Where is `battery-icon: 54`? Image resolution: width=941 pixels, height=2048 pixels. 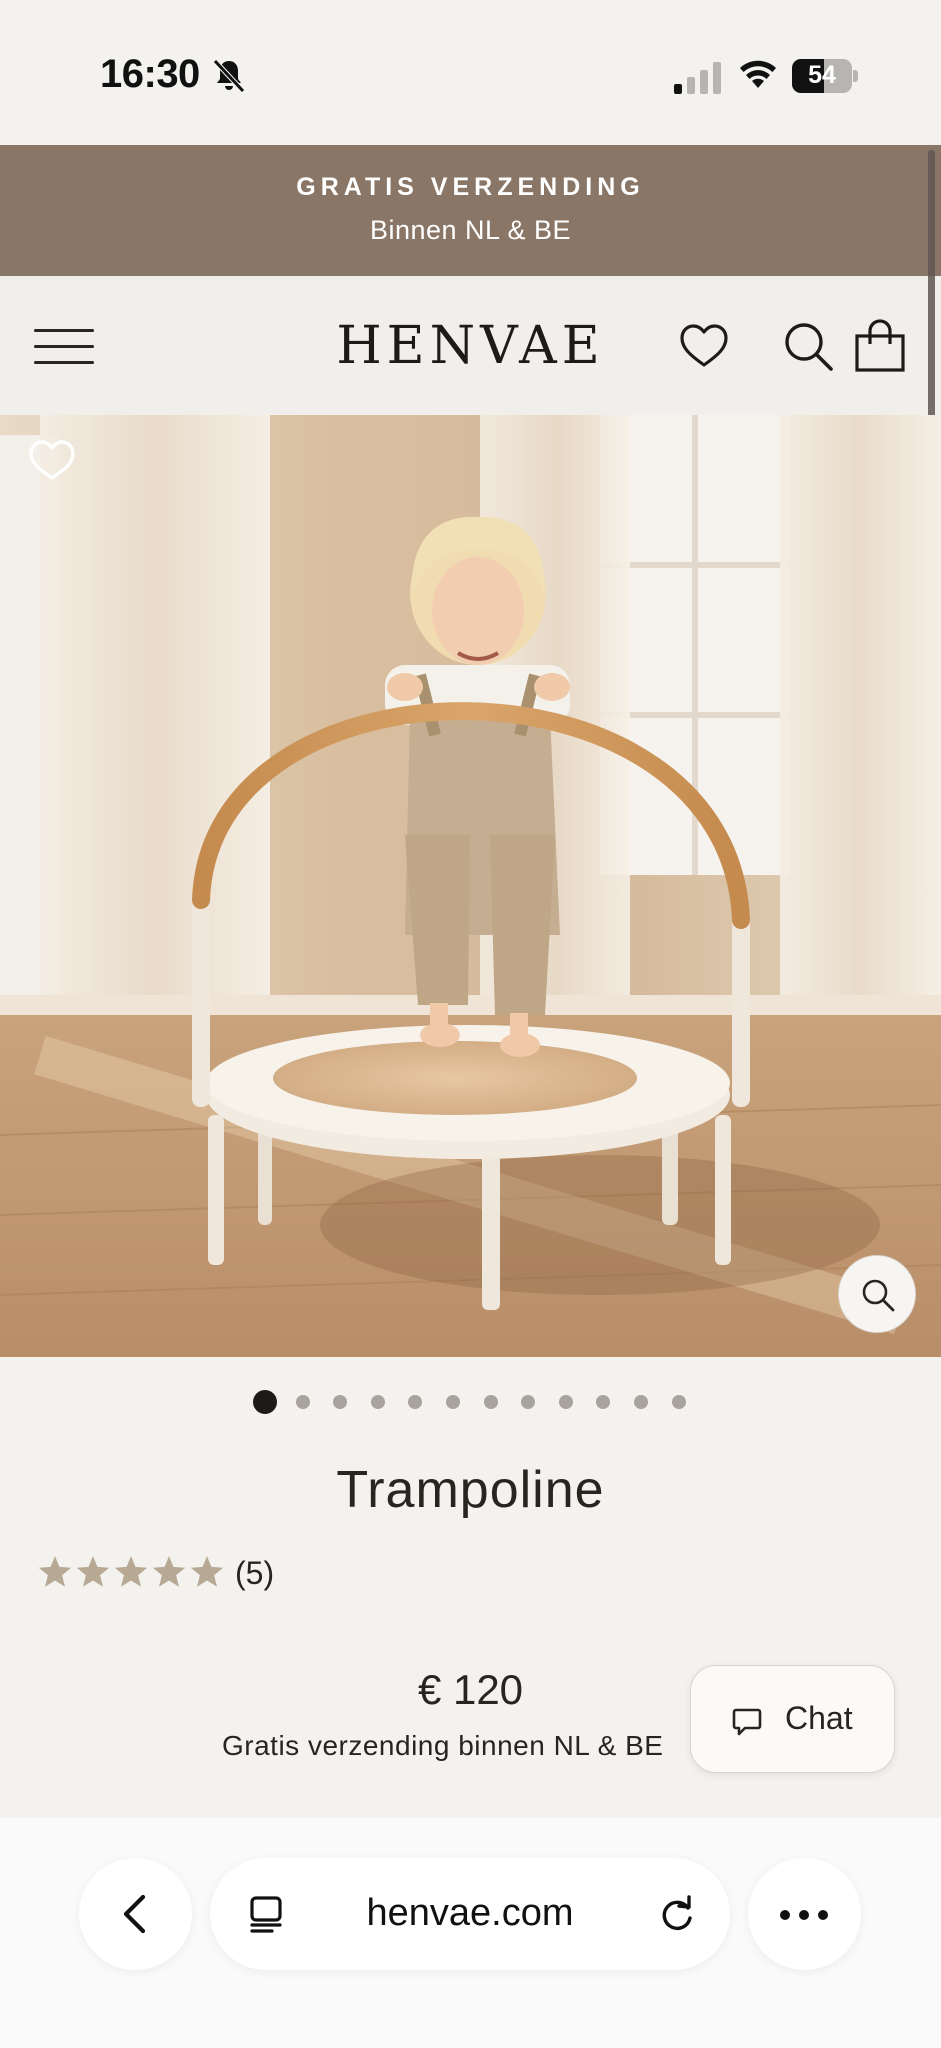 battery-icon: 54 is located at coordinates (825, 76).